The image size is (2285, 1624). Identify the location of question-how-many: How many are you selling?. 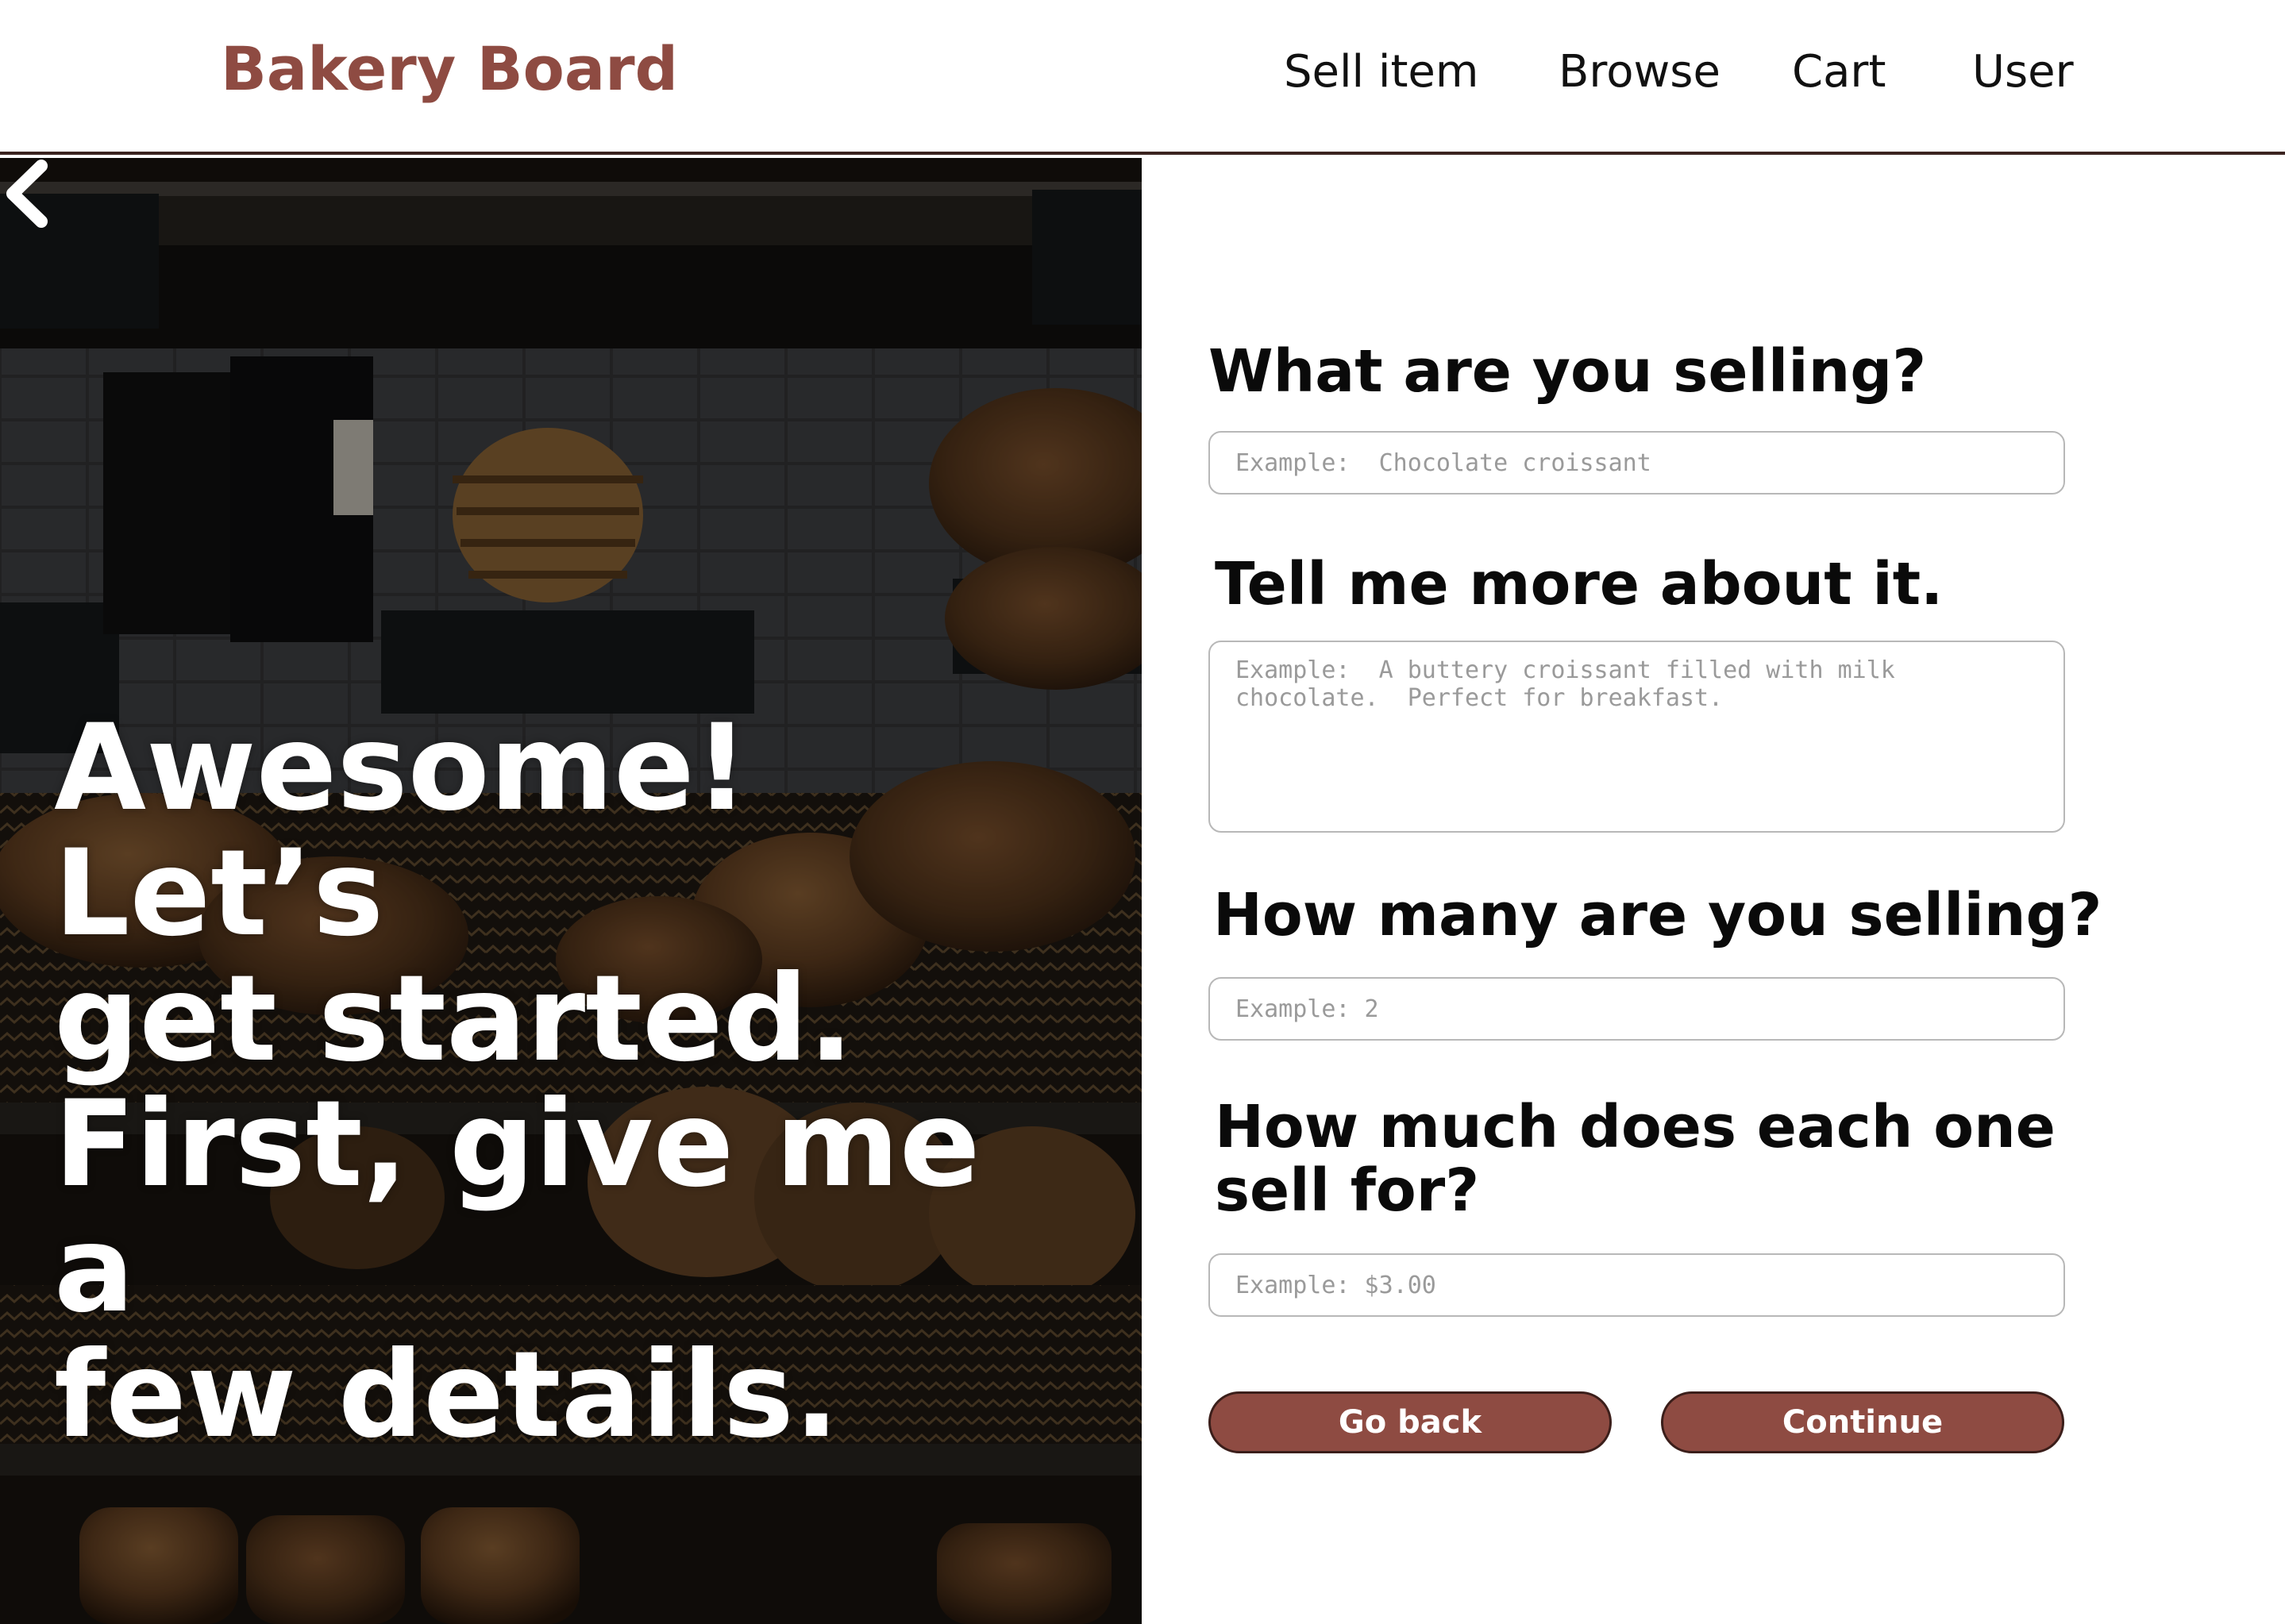
(1657, 915).